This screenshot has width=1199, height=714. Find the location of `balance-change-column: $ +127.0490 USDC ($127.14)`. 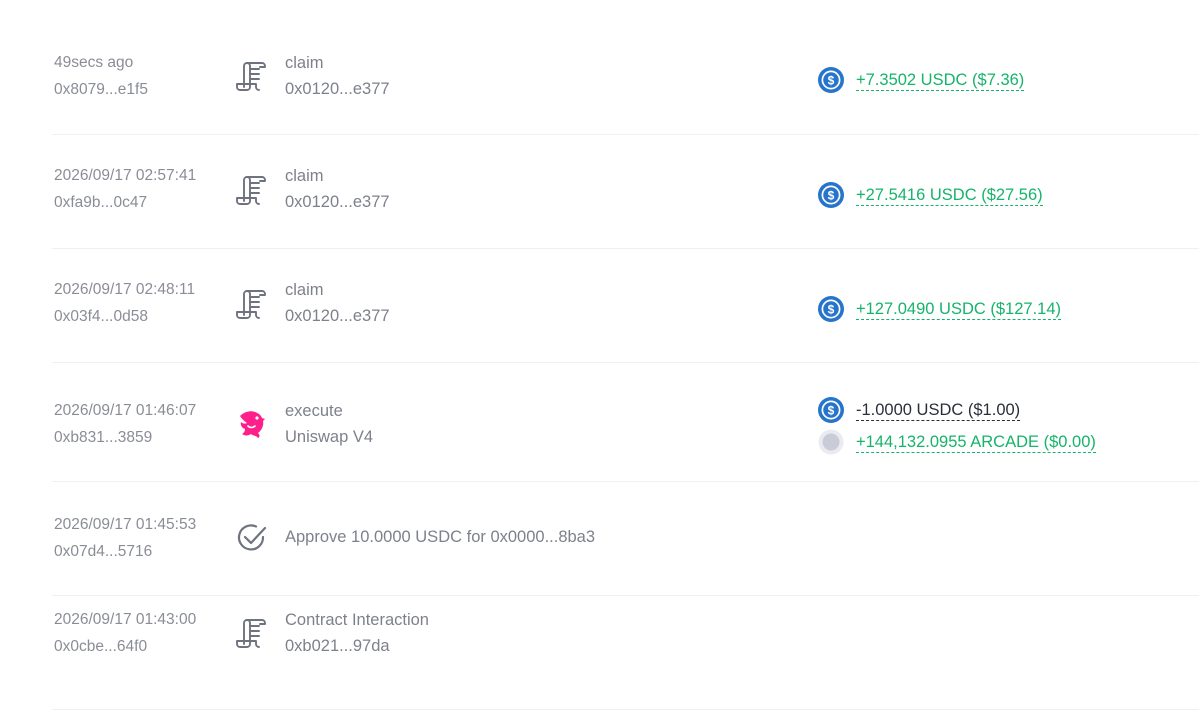

balance-change-column: $ +127.0490 USDC ($127.14) is located at coordinates (940, 312).